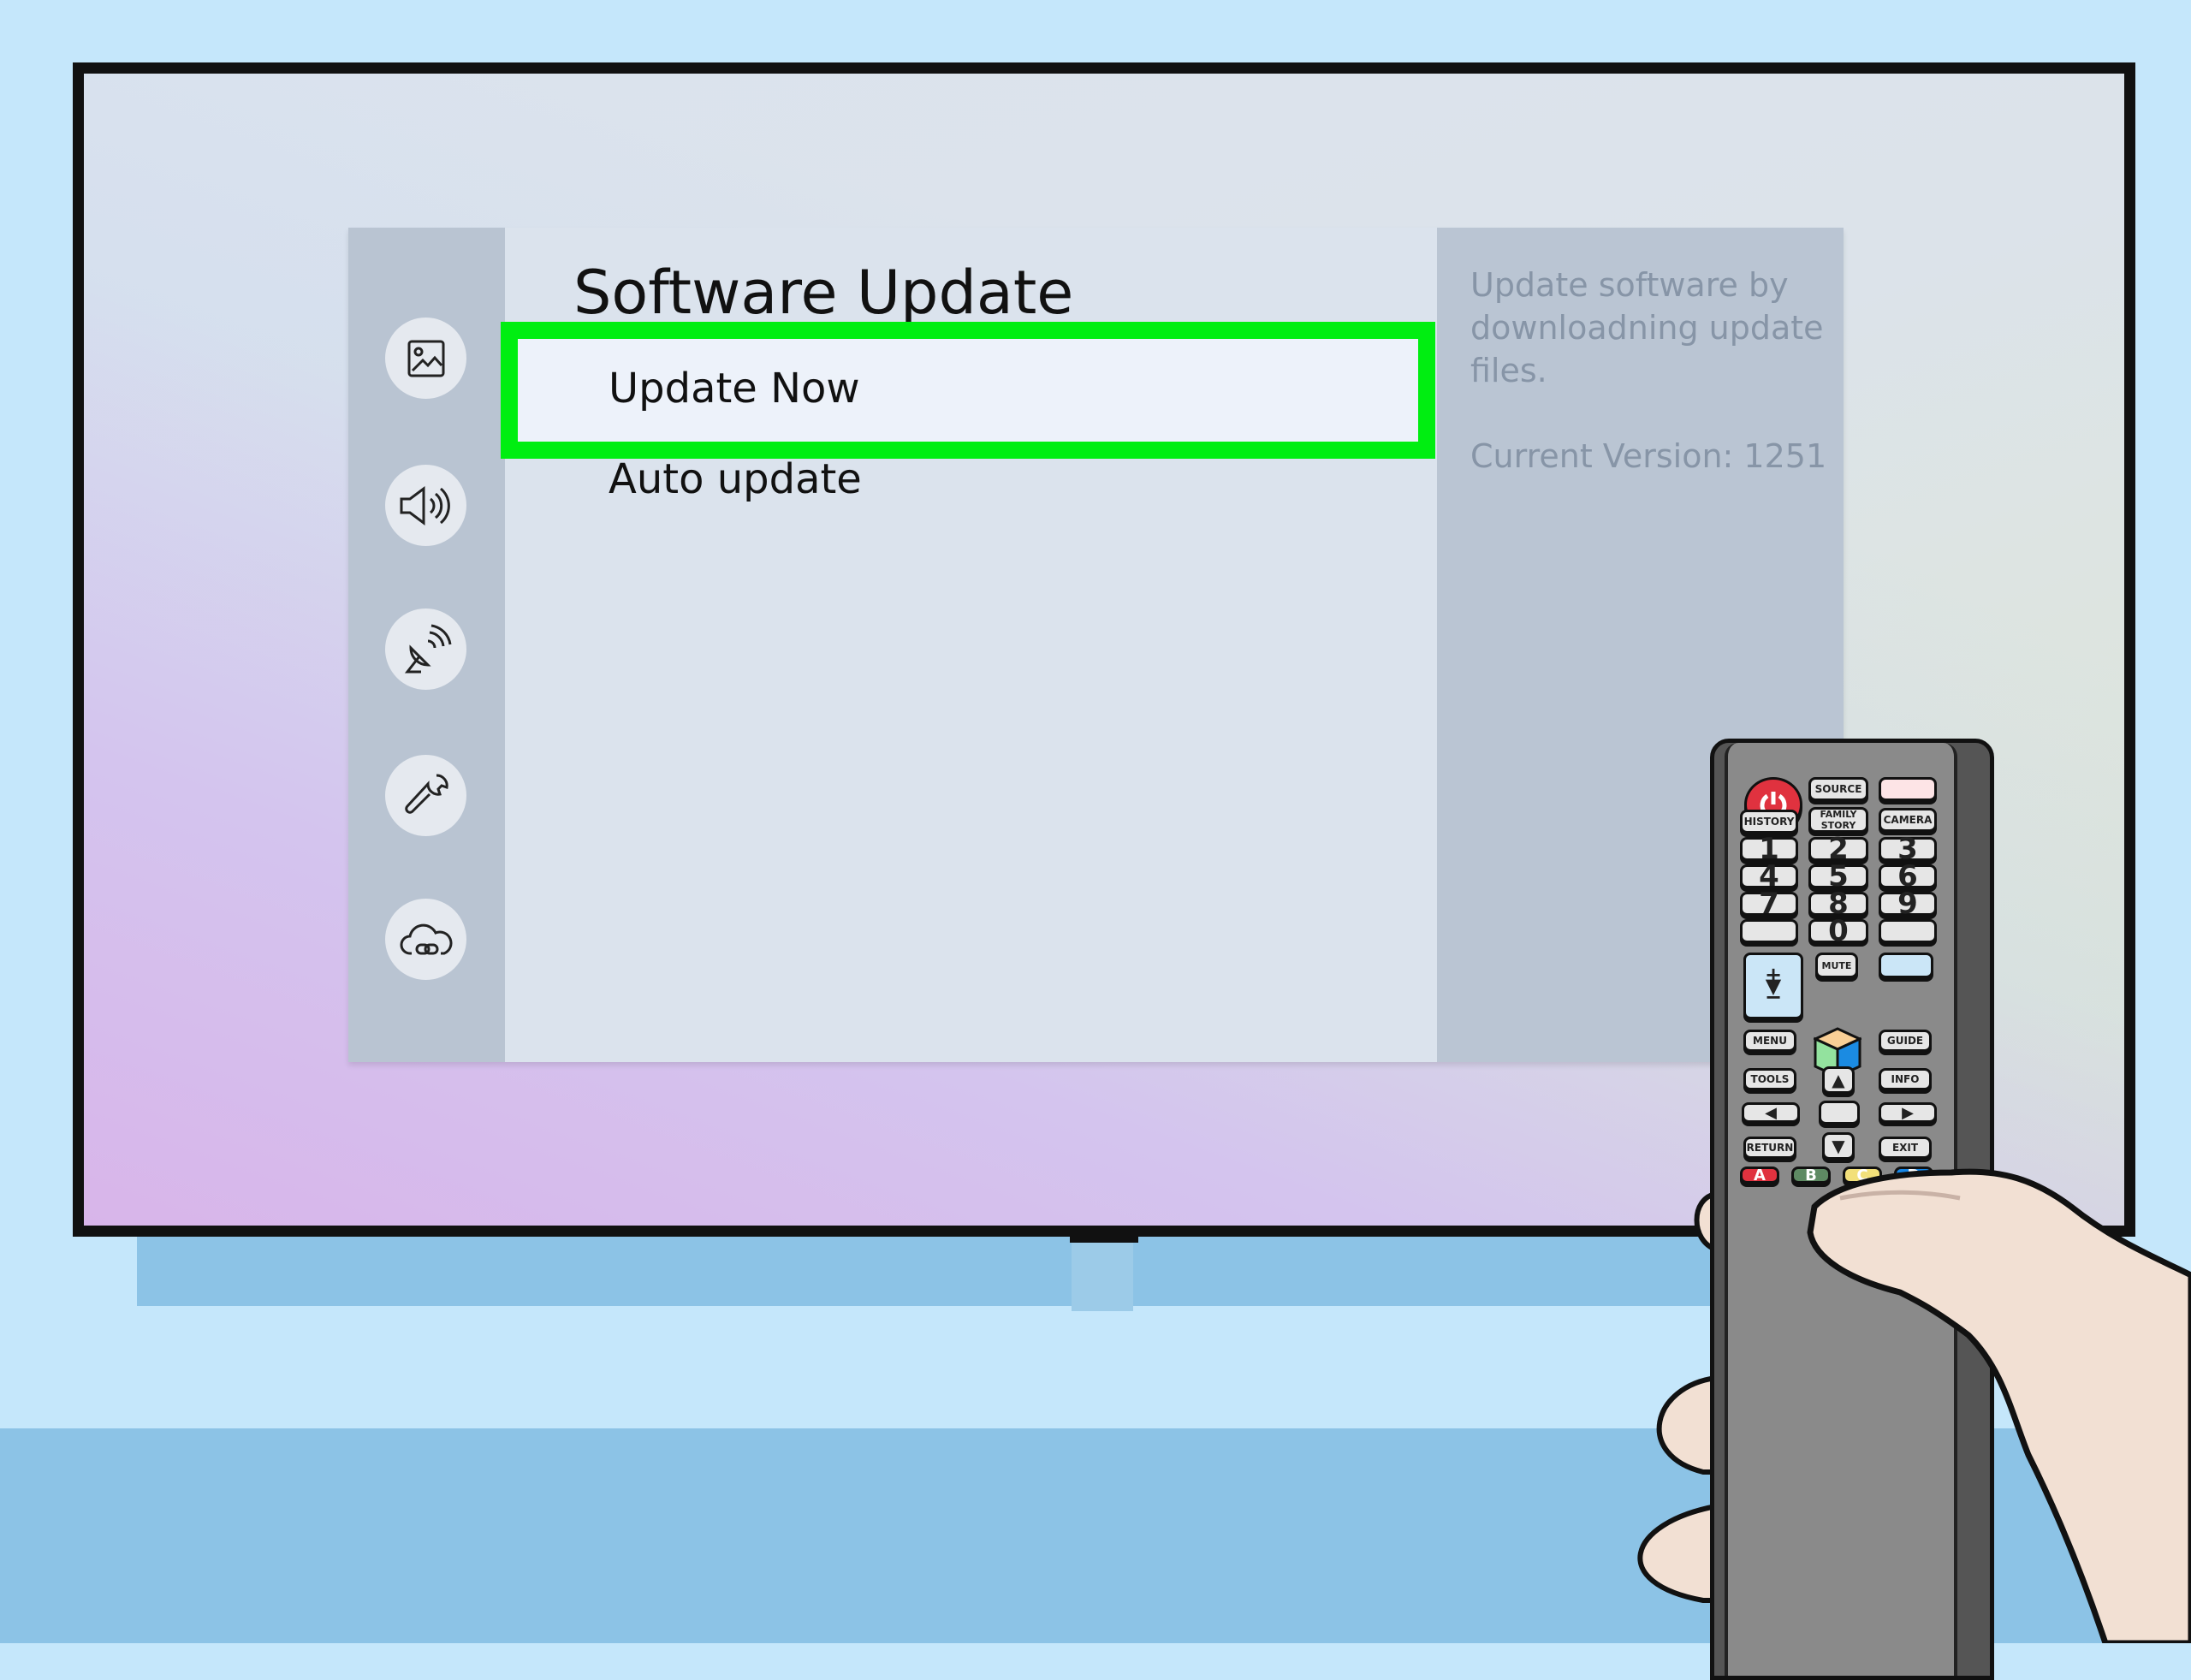  What do you see at coordinates (1838, 820) in the screenshot?
I see `family-story-button: FAMILY STORY` at bounding box center [1838, 820].